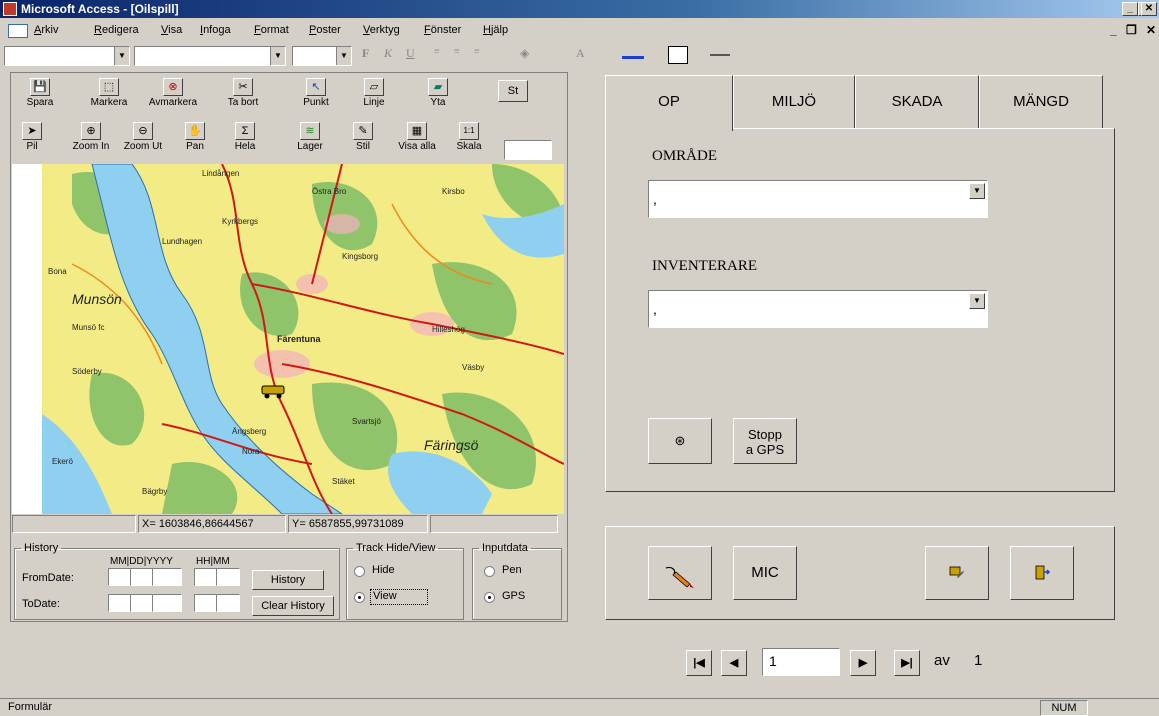 The width and height of the screenshot is (1159, 716). I want to click on view-radio, so click(359, 597).